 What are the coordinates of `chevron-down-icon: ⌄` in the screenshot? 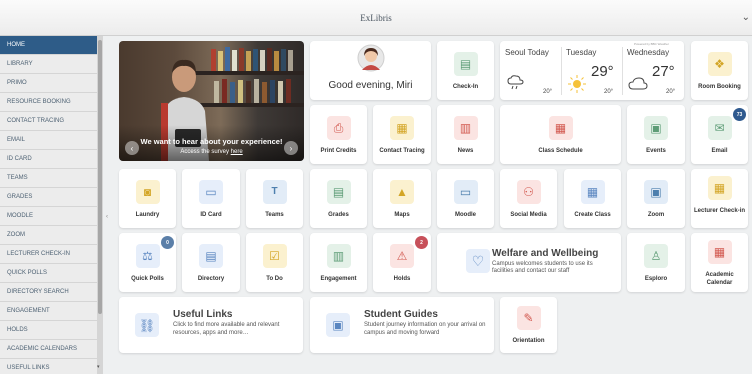 It's located at (746, 17).